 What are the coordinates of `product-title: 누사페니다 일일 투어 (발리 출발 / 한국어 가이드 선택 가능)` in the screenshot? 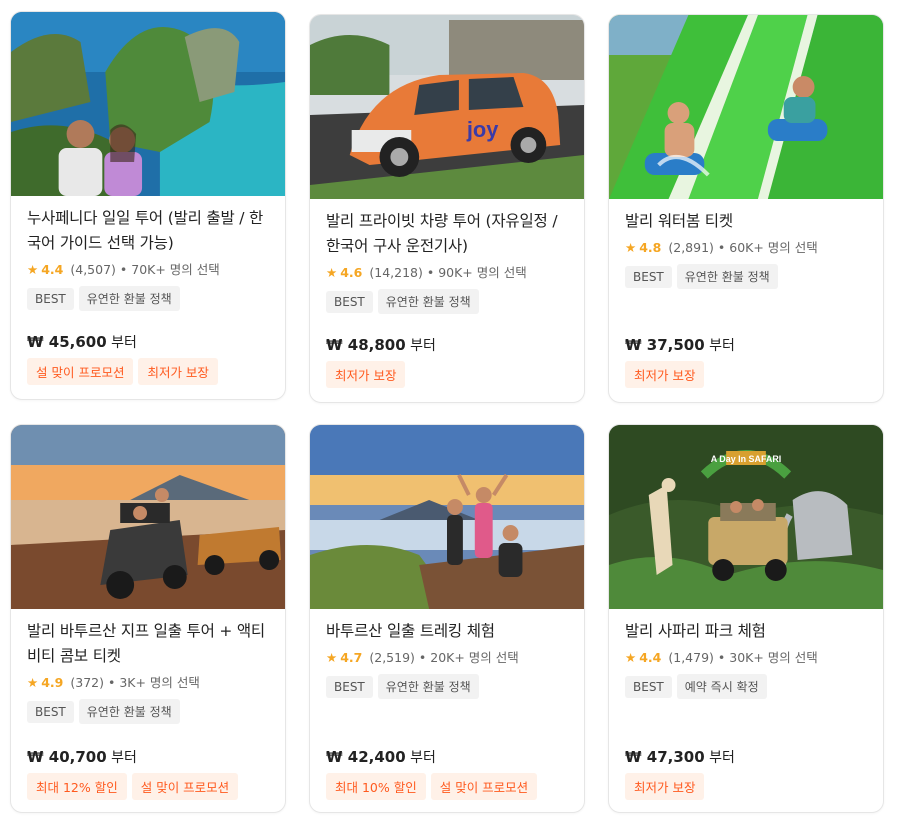 It's located at (148, 231).